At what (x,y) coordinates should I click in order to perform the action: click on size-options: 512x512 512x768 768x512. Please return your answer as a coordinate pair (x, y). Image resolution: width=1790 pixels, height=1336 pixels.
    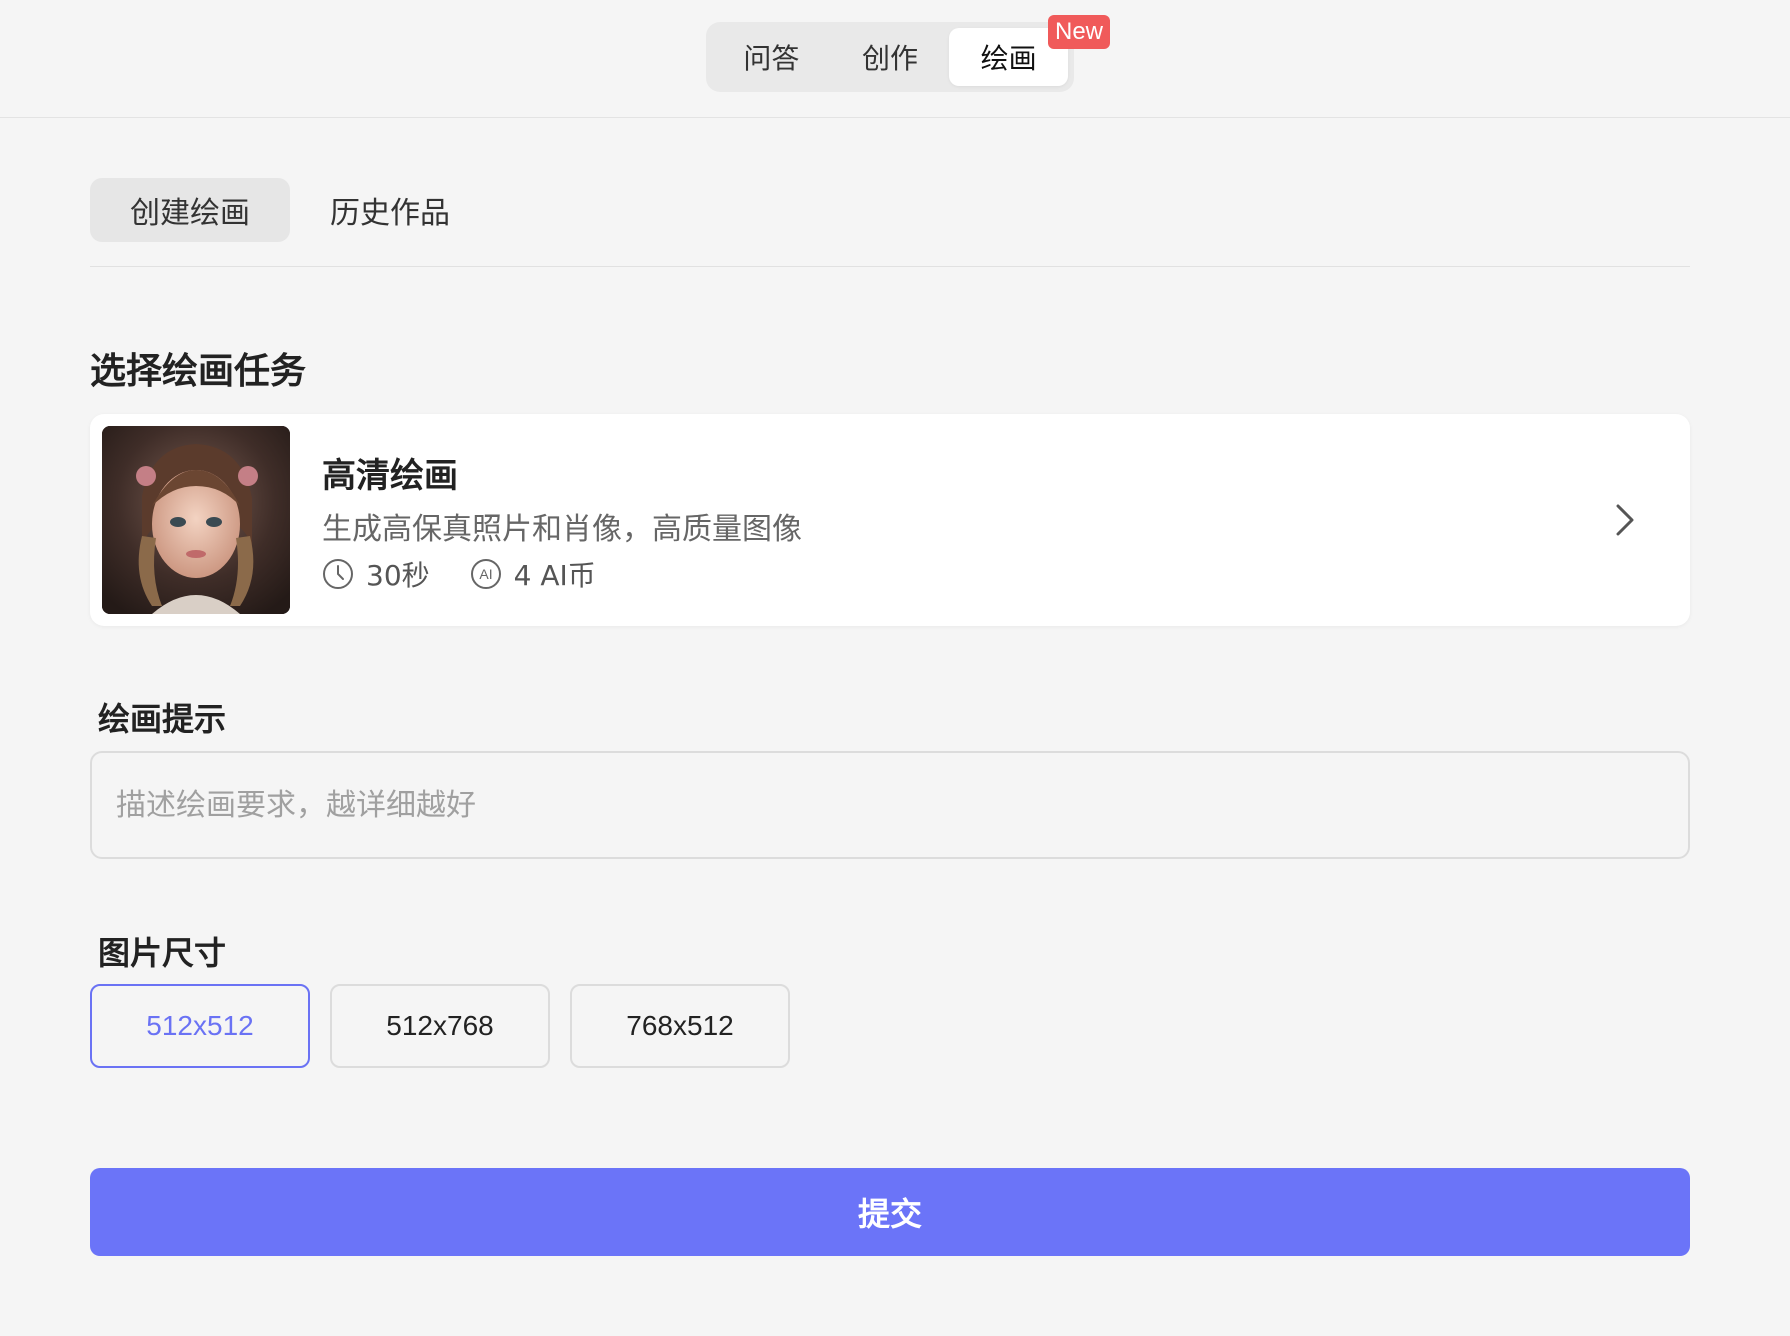
    Looking at the image, I should click on (440, 1026).